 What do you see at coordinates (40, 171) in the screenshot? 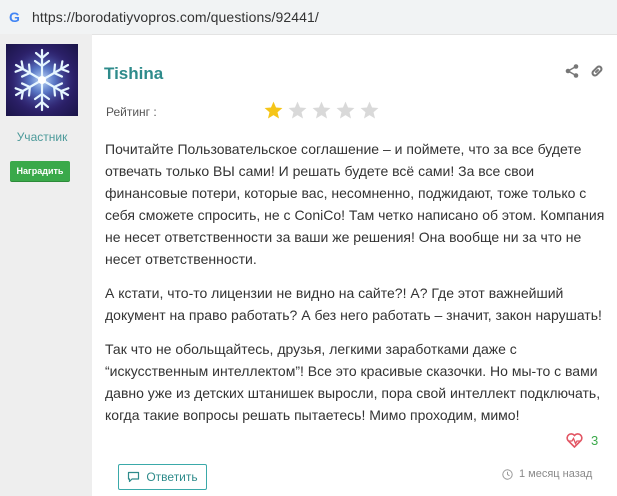
I see `award-button: Наградить` at bounding box center [40, 171].